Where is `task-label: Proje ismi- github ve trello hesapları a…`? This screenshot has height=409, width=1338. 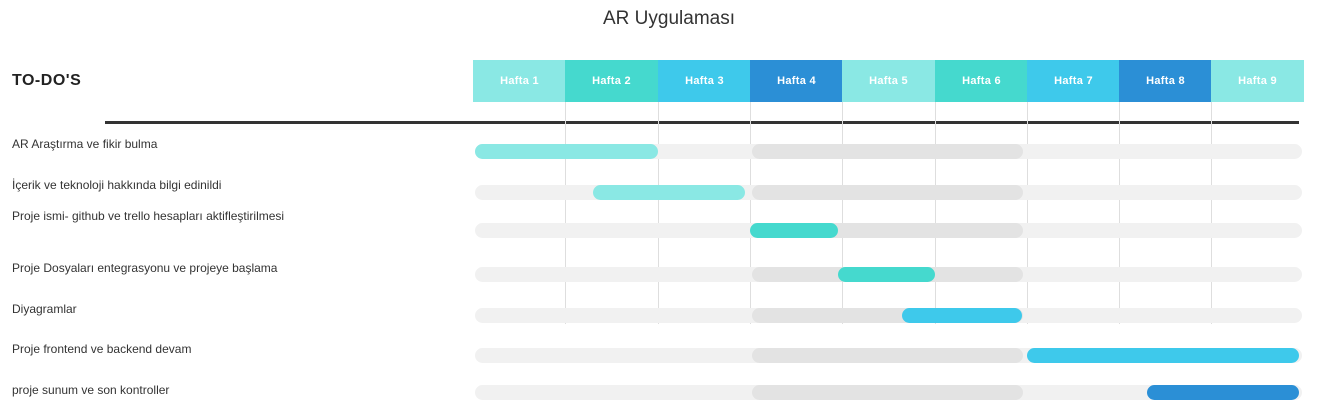 task-label: Proje ismi- github ve trello hesapları a… is located at coordinates (148, 216).